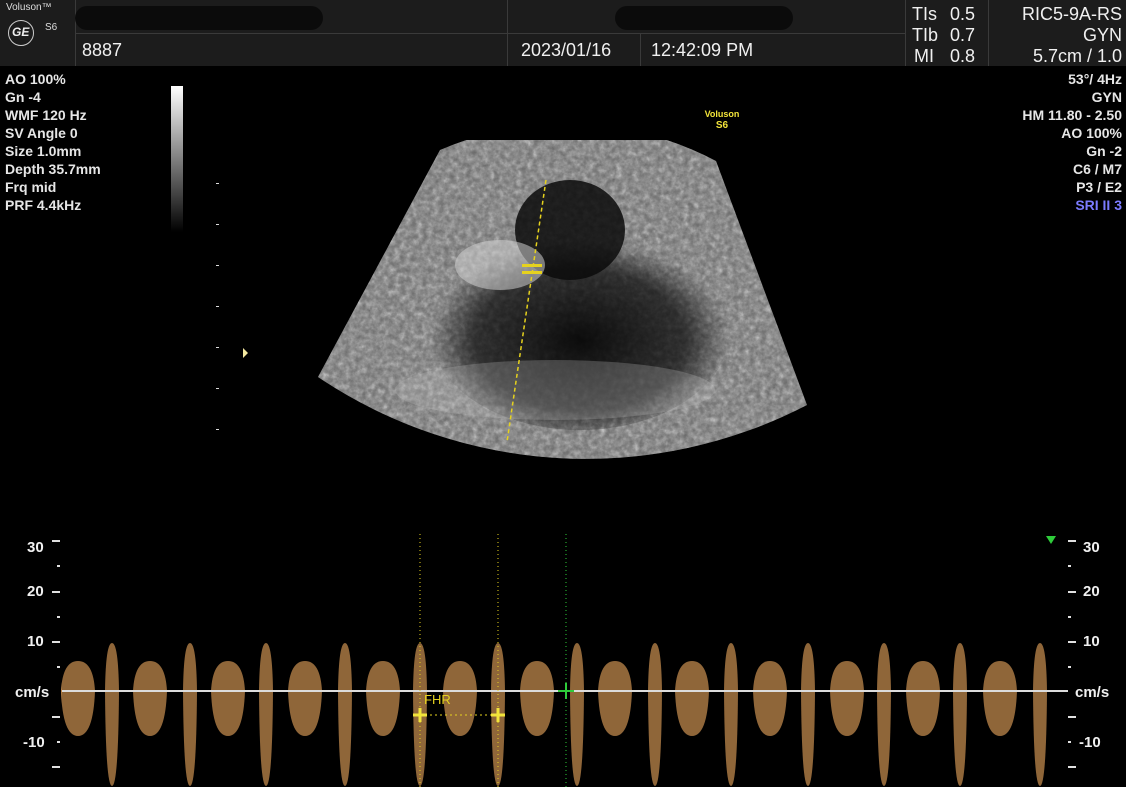 The width and height of the screenshot is (1126, 787). What do you see at coordinates (32, 692) in the screenshot?
I see `scale-label-unit: cm/s` at bounding box center [32, 692].